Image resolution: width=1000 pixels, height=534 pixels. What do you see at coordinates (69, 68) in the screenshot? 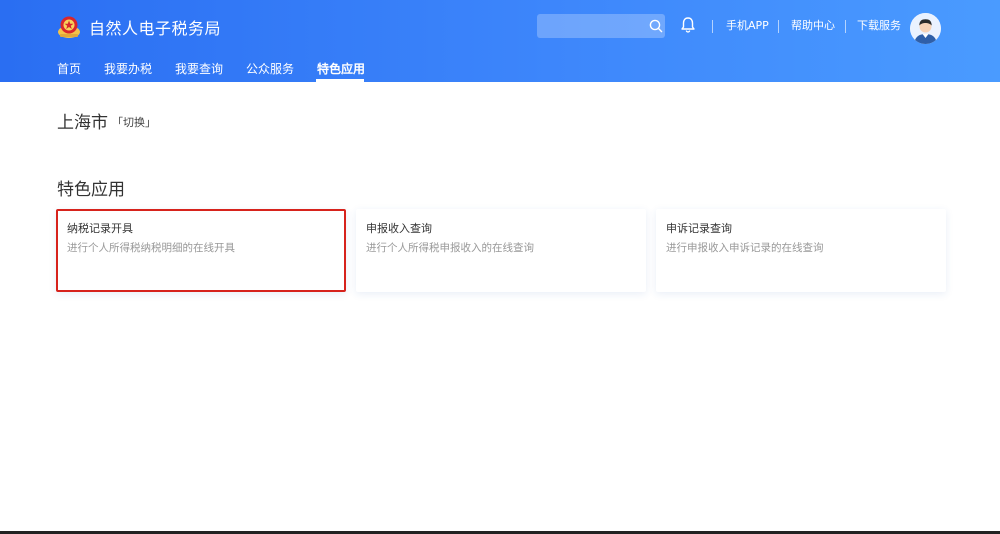
I see `nav-home: 首页` at bounding box center [69, 68].